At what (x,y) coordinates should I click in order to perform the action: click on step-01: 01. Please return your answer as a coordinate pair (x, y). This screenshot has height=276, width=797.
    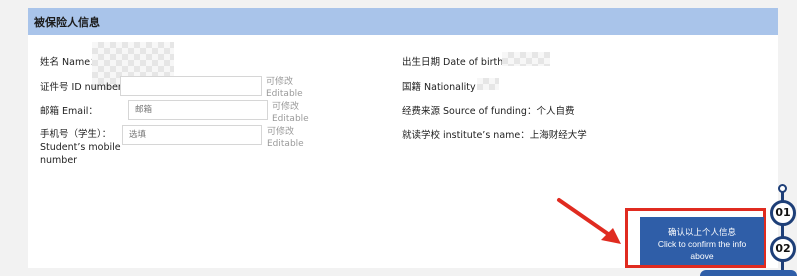
    Looking at the image, I should click on (783, 213).